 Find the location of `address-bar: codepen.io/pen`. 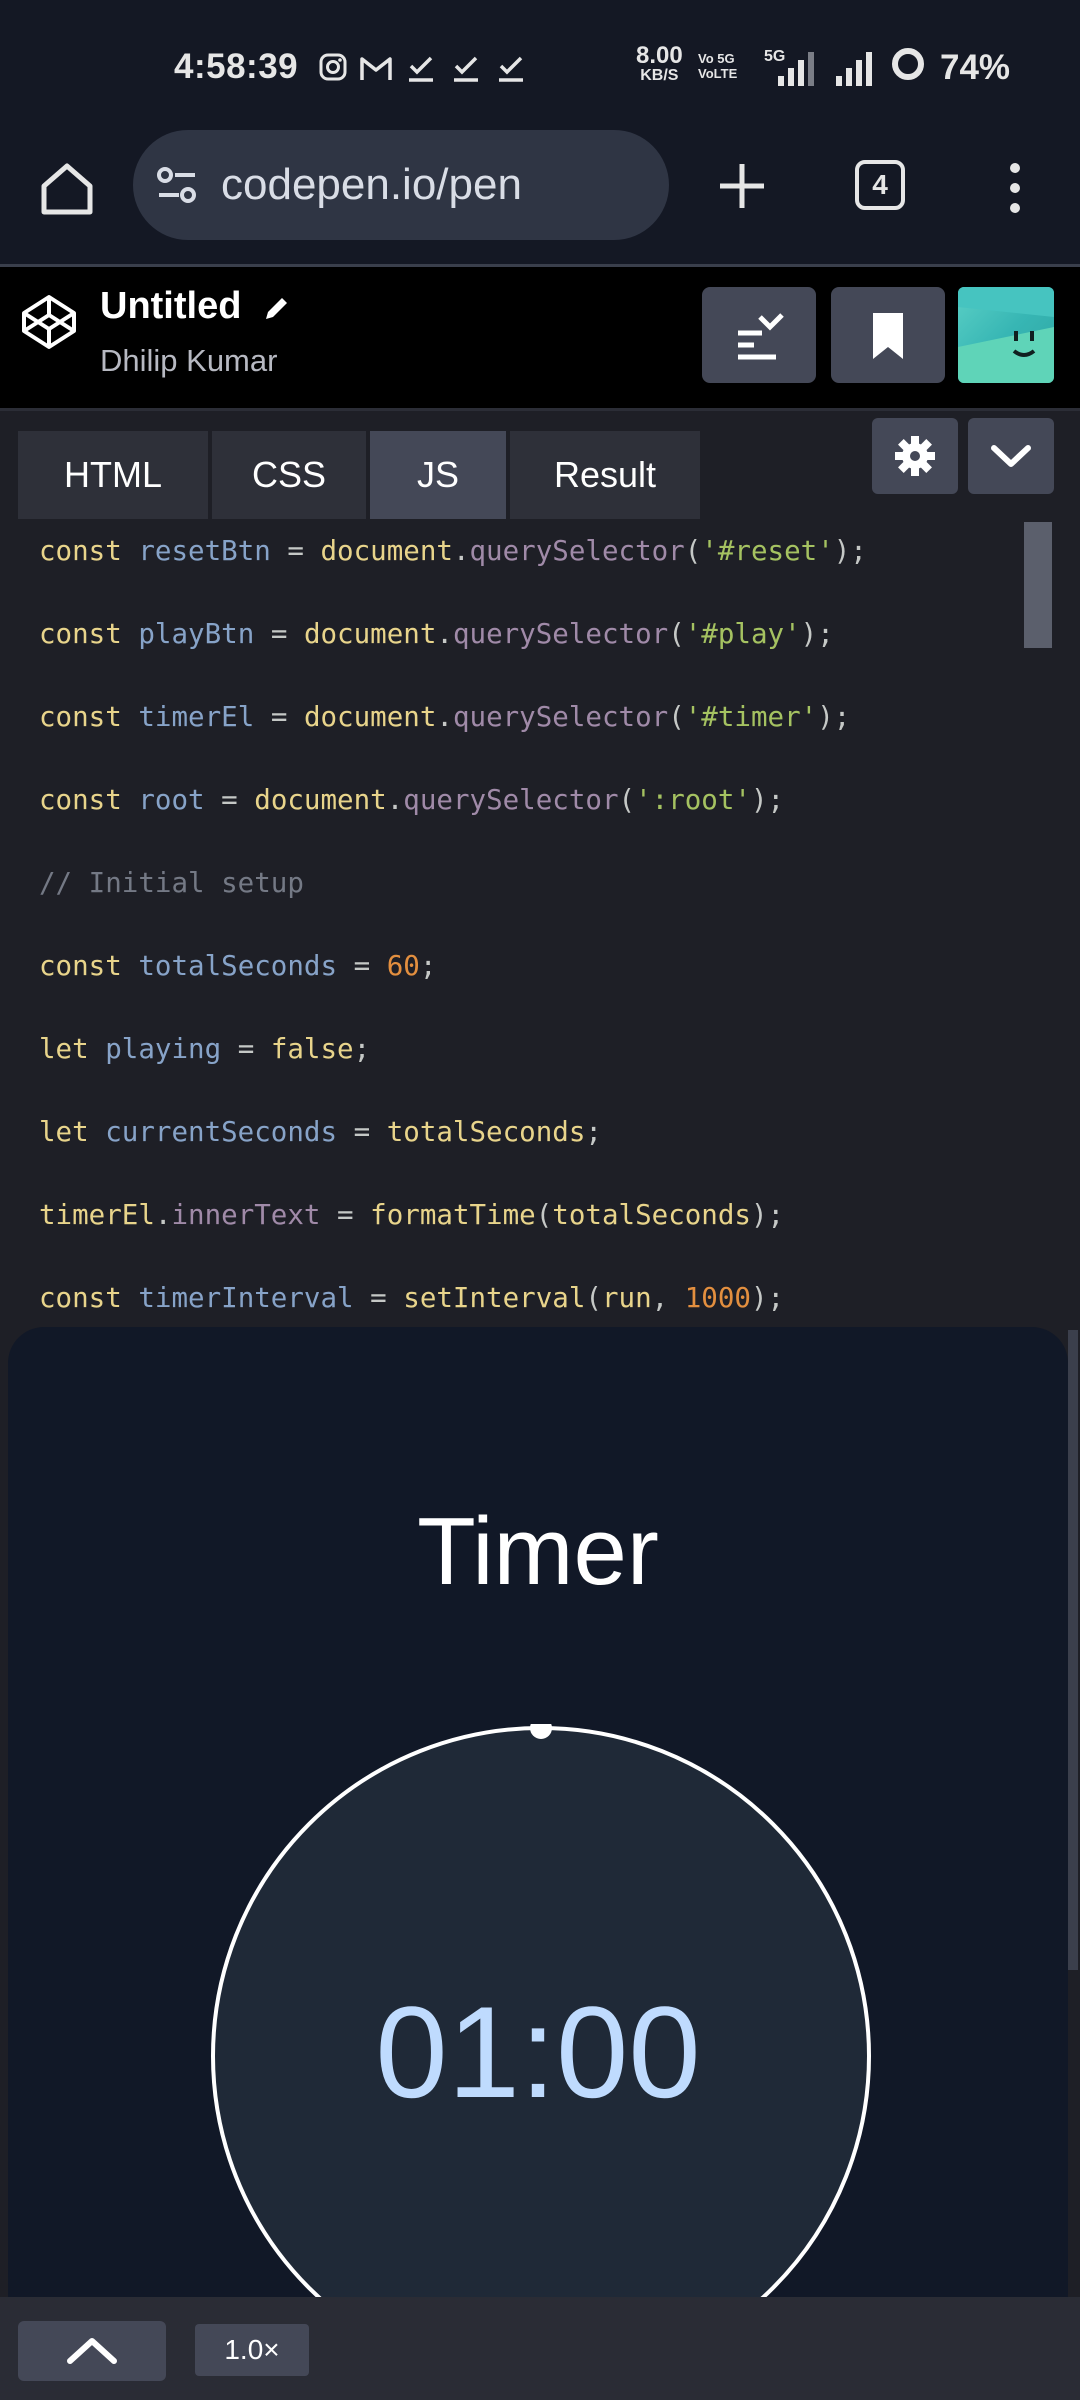

address-bar: codepen.io/pen is located at coordinates (401, 185).